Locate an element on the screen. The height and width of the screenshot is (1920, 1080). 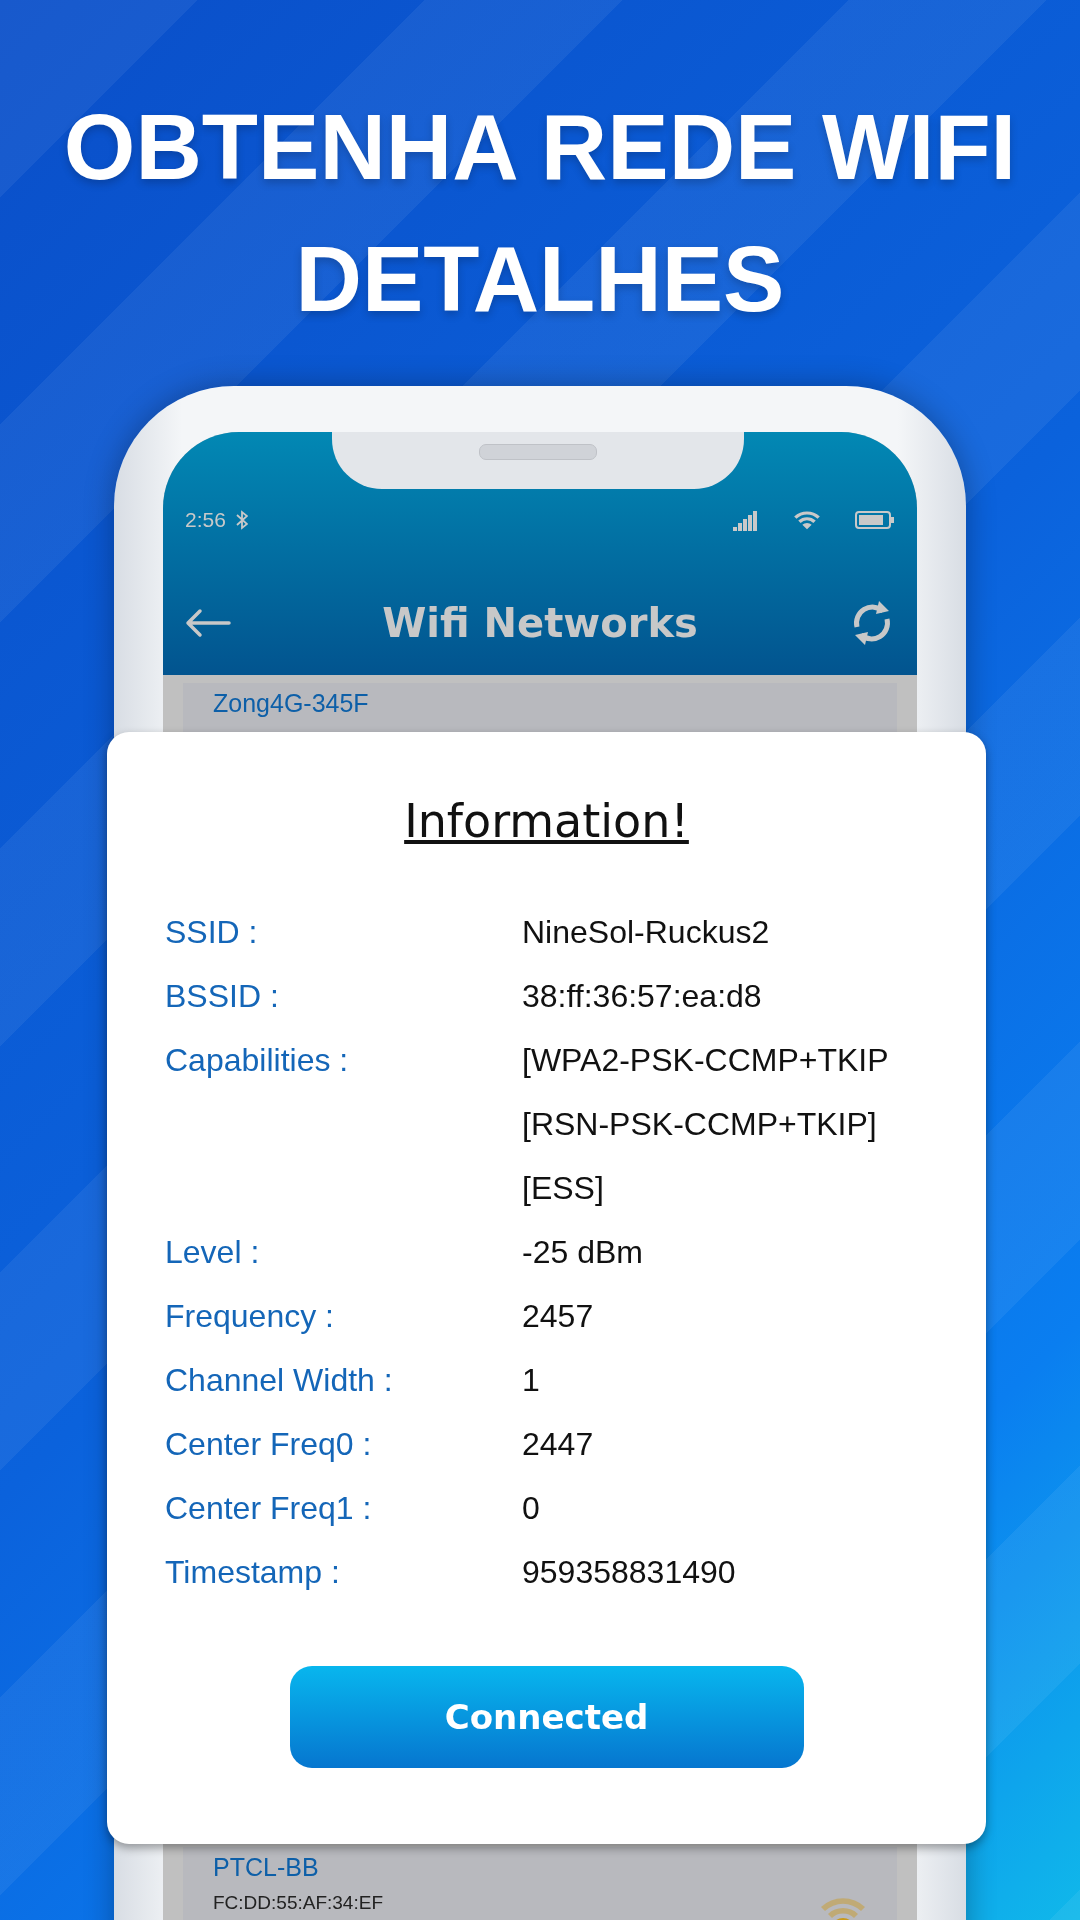
field-value: 2447 is located at coordinates (558, 1444).